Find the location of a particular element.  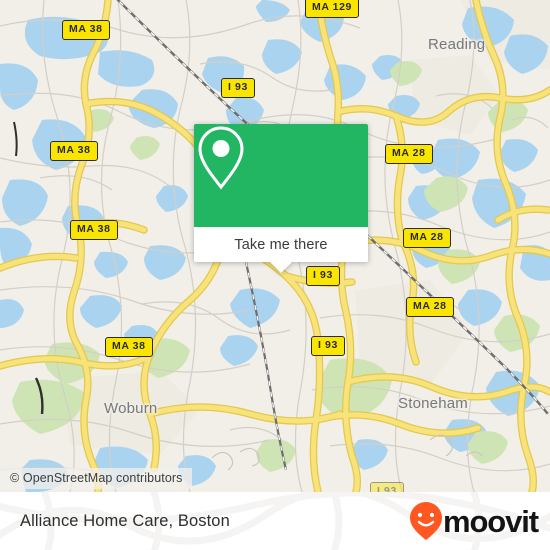

road-shield-i93-a: I 93 is located at coordinates (238, 88).